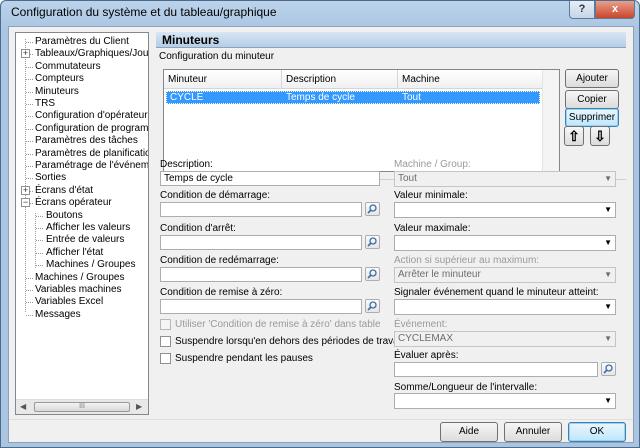 The image size is (640, 448). I want to click on action-over-max-label: Action si supérieur au maximum:, so click(467, 260).